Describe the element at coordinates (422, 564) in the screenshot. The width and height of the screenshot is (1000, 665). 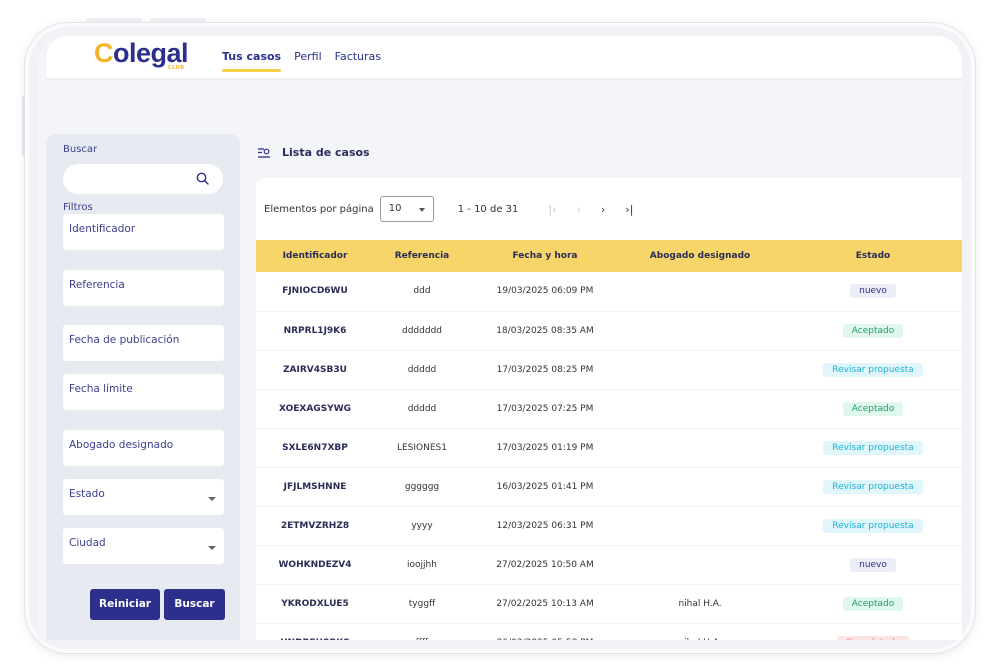
I see `cell-referencia: ioojjhh` at that location.